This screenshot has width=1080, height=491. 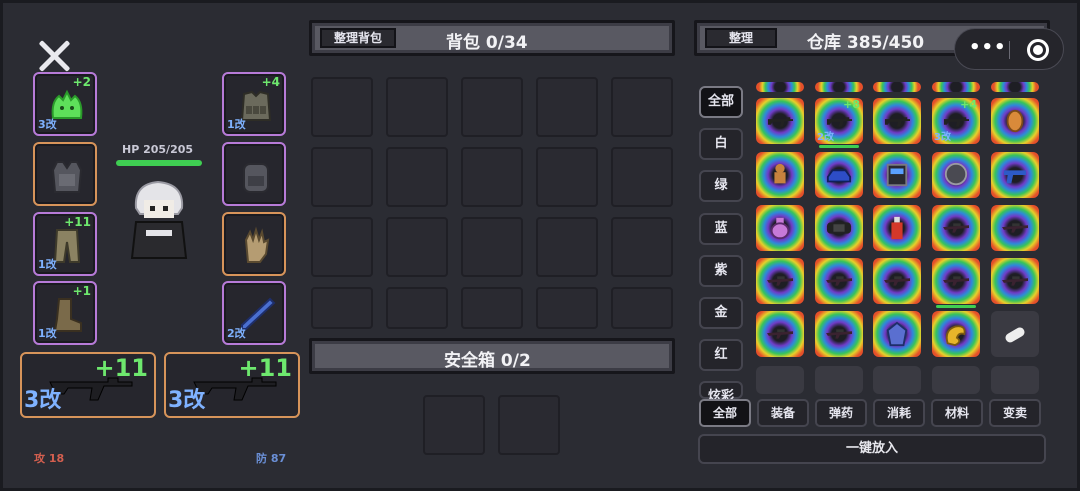 What do you see at coordinates (741, 38) in the screenshot?
I see `sort-warehouse-button: 整理` at bounding box center [741, 38].